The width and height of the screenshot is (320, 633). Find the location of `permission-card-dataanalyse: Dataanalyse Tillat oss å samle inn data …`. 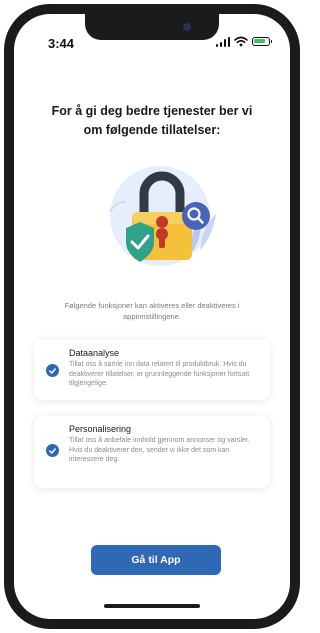

permission-card-dataanalyse: Dataanalyse Tillat oss å samle inn data … is located at coordinates (152, 370).